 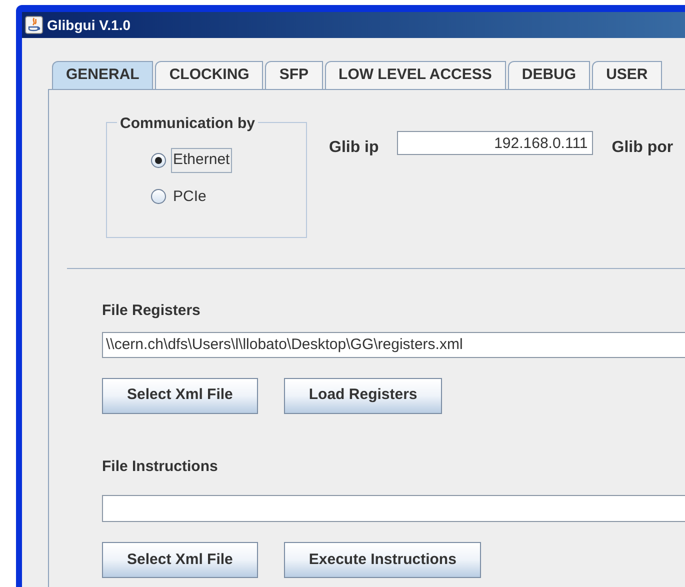 I want to click on window-title: Glibgui V.1.0, so click(x=89, y=25).